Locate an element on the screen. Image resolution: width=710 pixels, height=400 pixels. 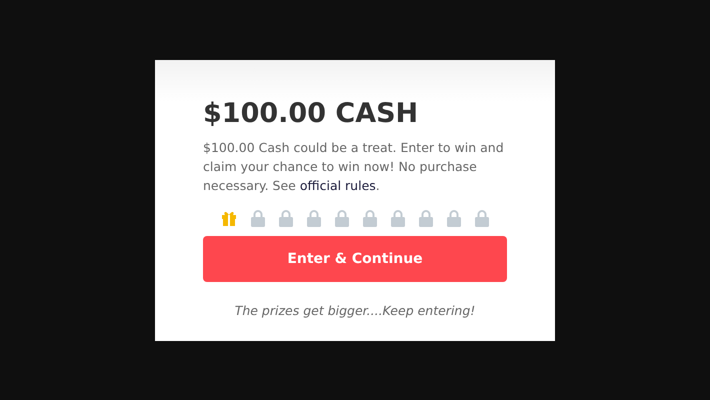
official-rules-link: official rules is located at coordinates (338, 185).